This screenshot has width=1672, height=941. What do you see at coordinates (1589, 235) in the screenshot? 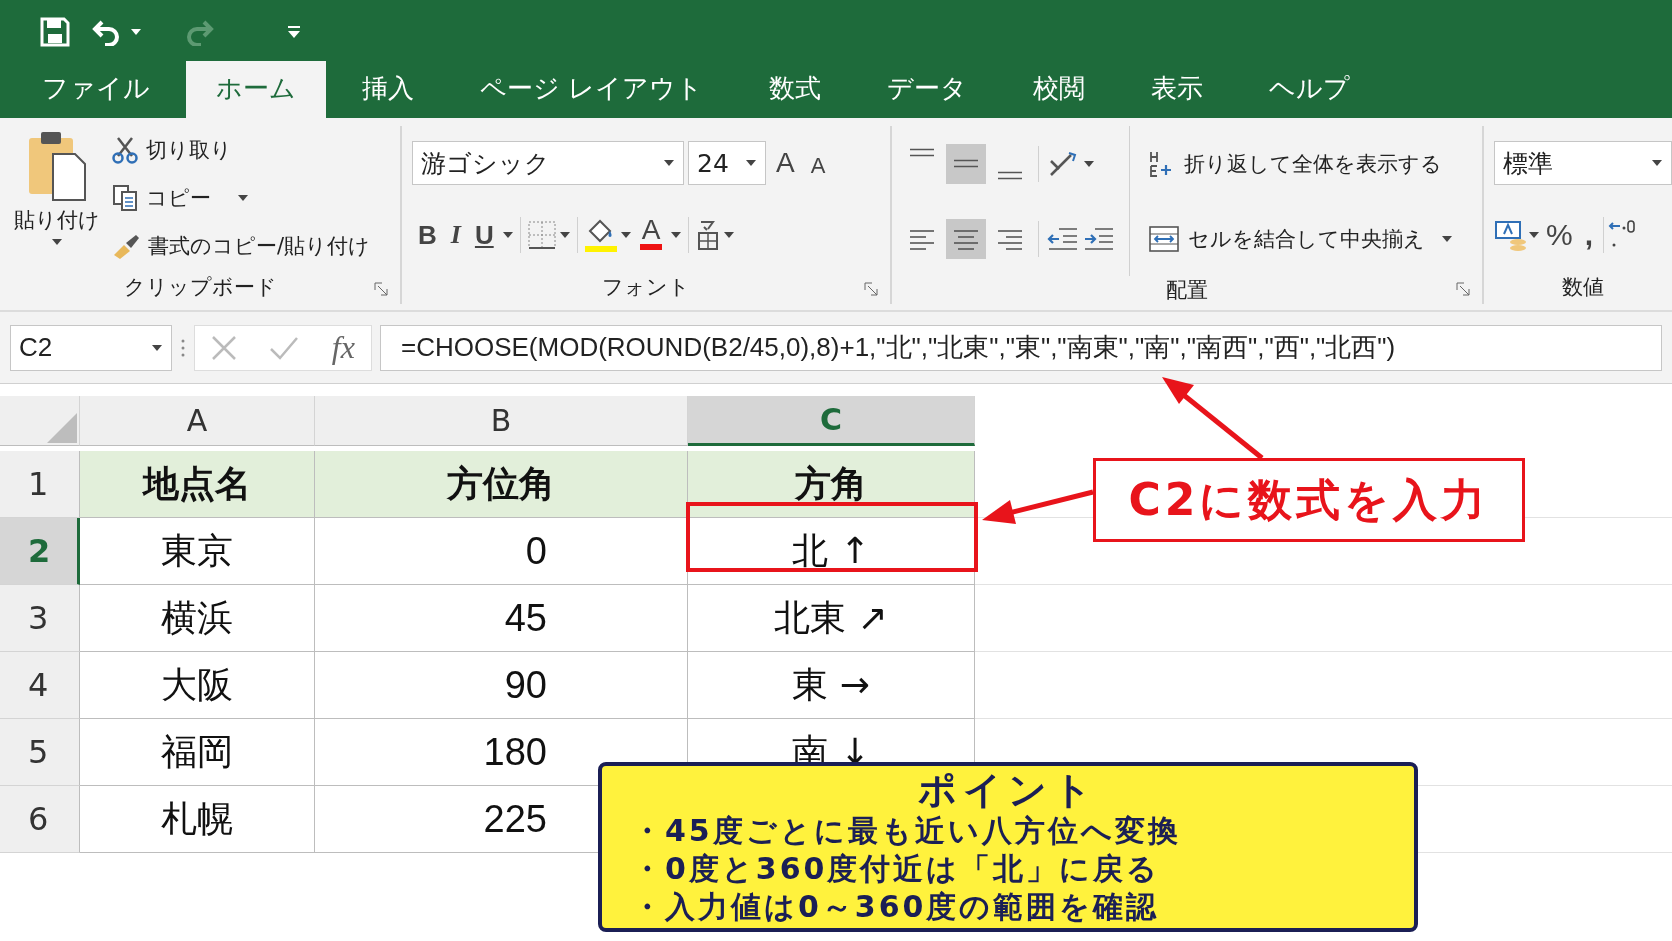
I see `comma-button: ,` at bounding box center [1589, 235].